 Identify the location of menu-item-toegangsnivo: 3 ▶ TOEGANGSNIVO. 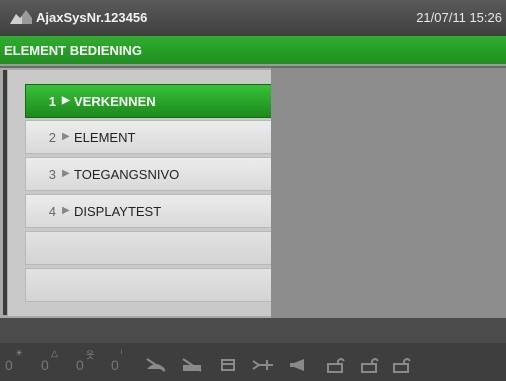
(148, 174).